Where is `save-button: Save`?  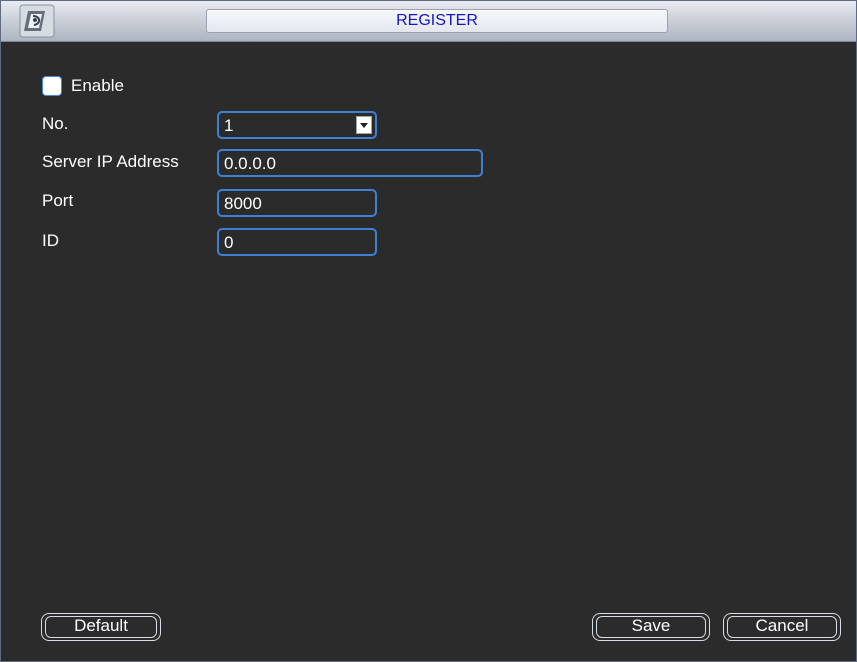
save-button: Save is located at coordinates (651, 627).